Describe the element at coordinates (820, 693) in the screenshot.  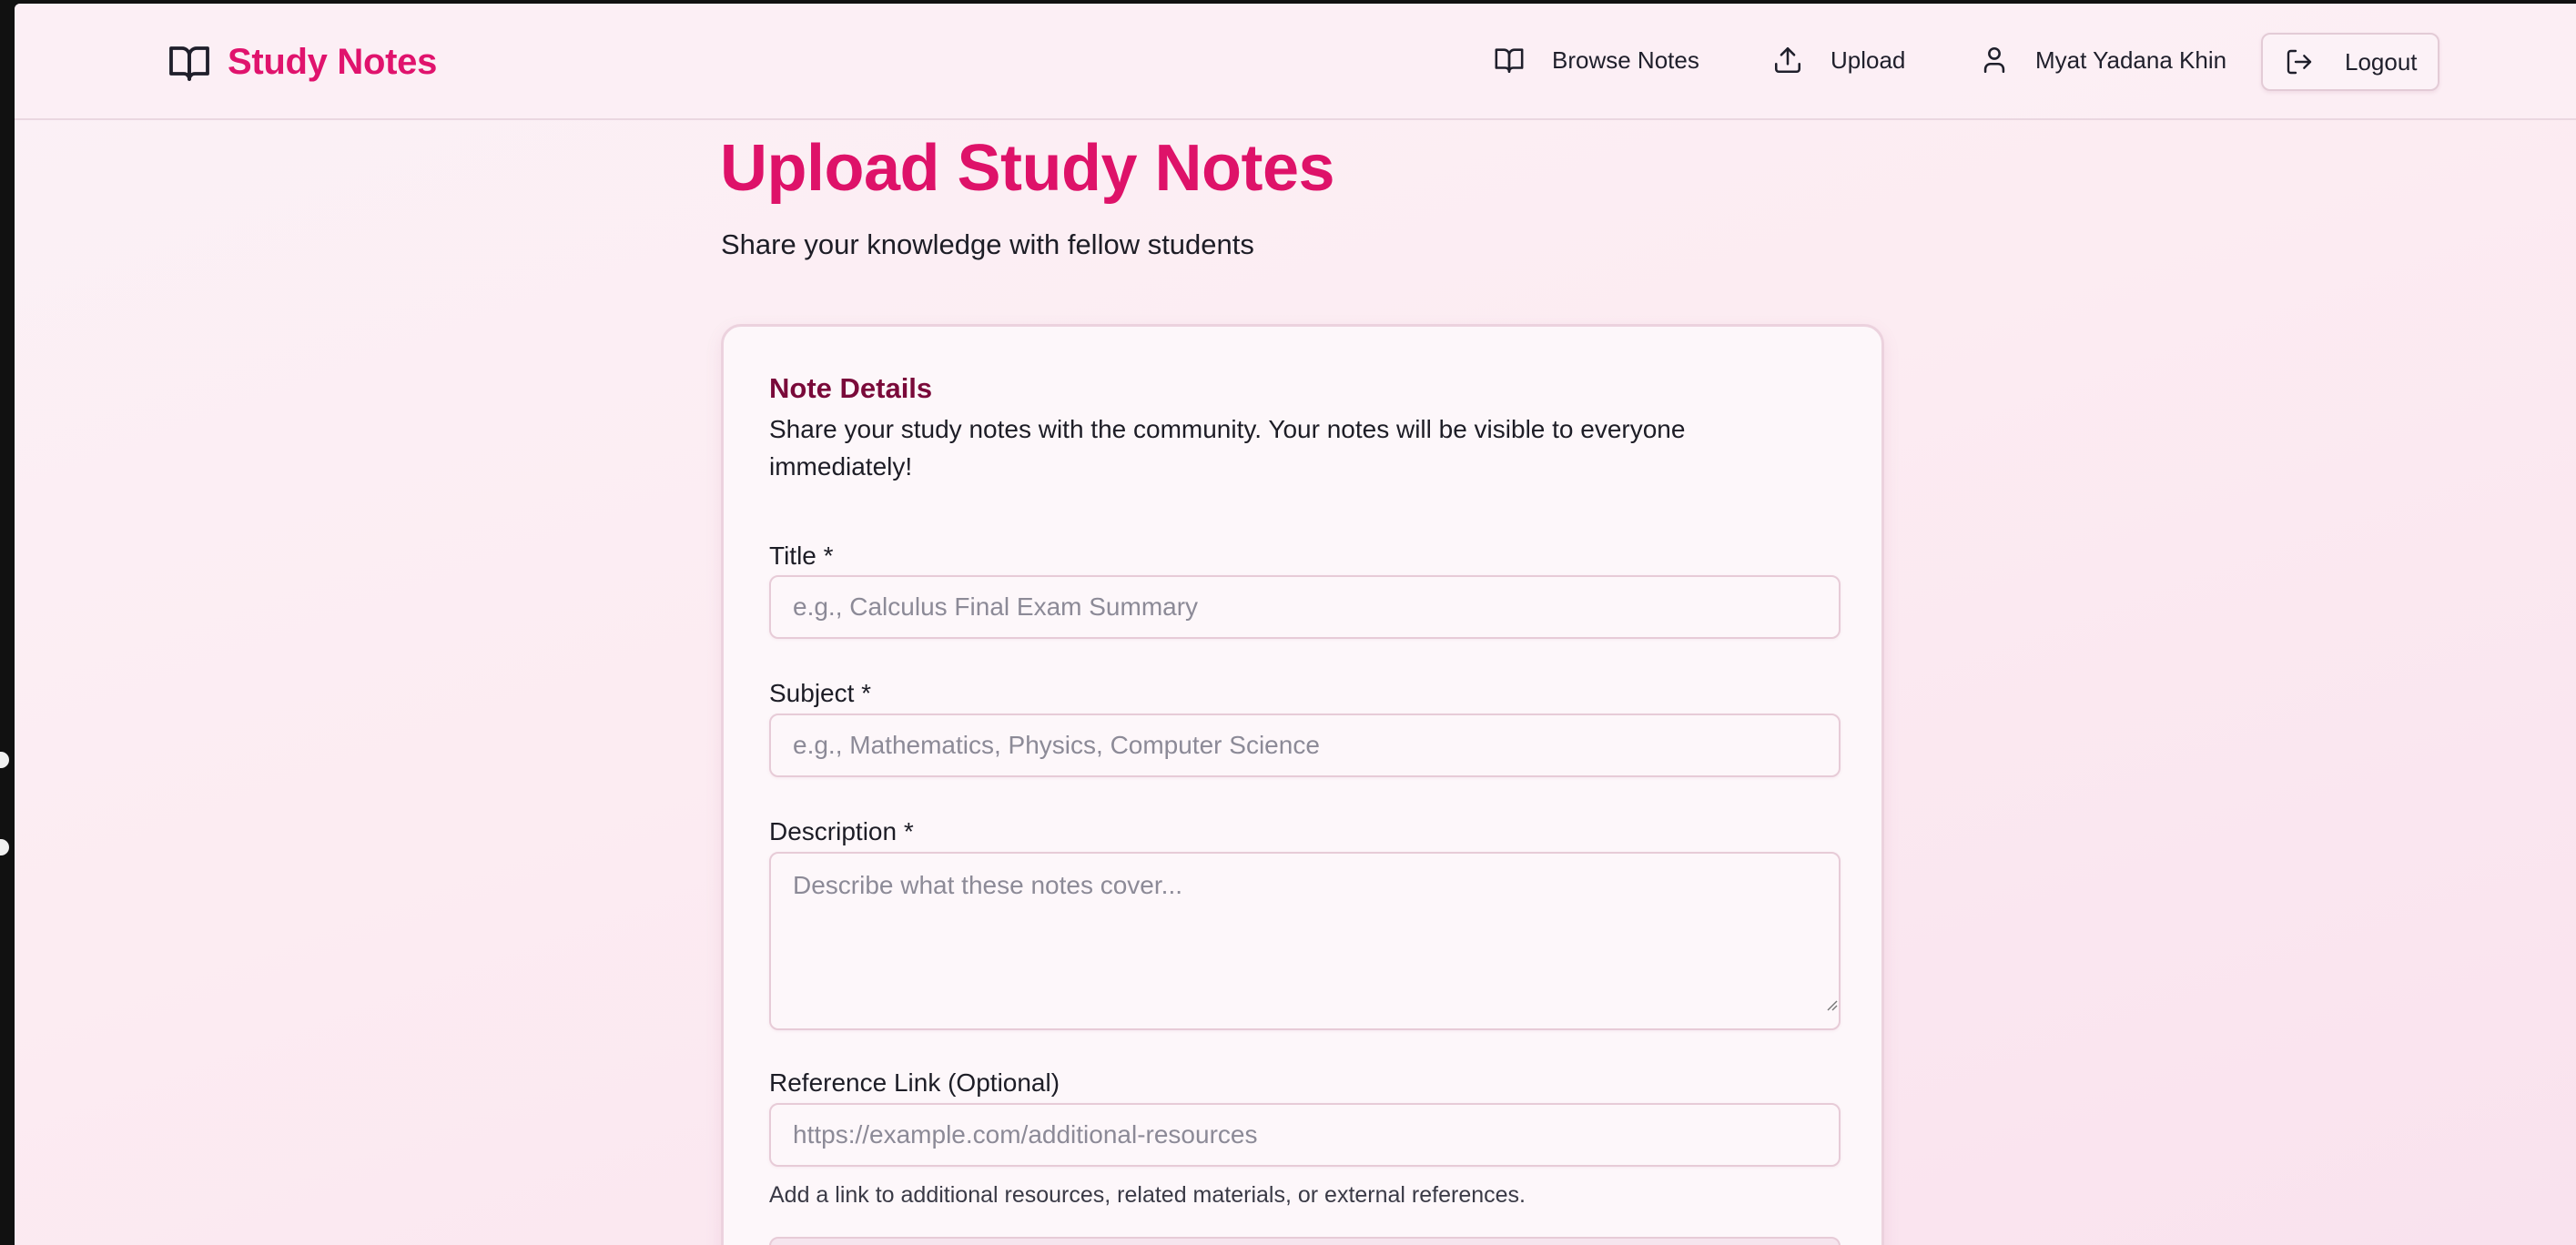
I see `subject-label: Subject *` at that location.